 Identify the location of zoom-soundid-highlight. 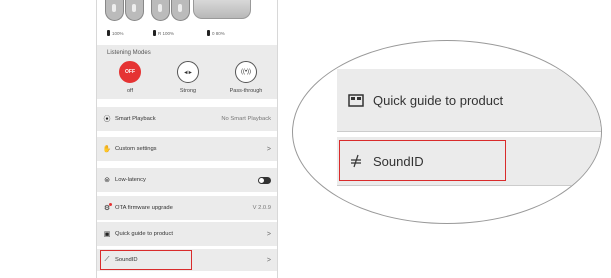
(422, 160).